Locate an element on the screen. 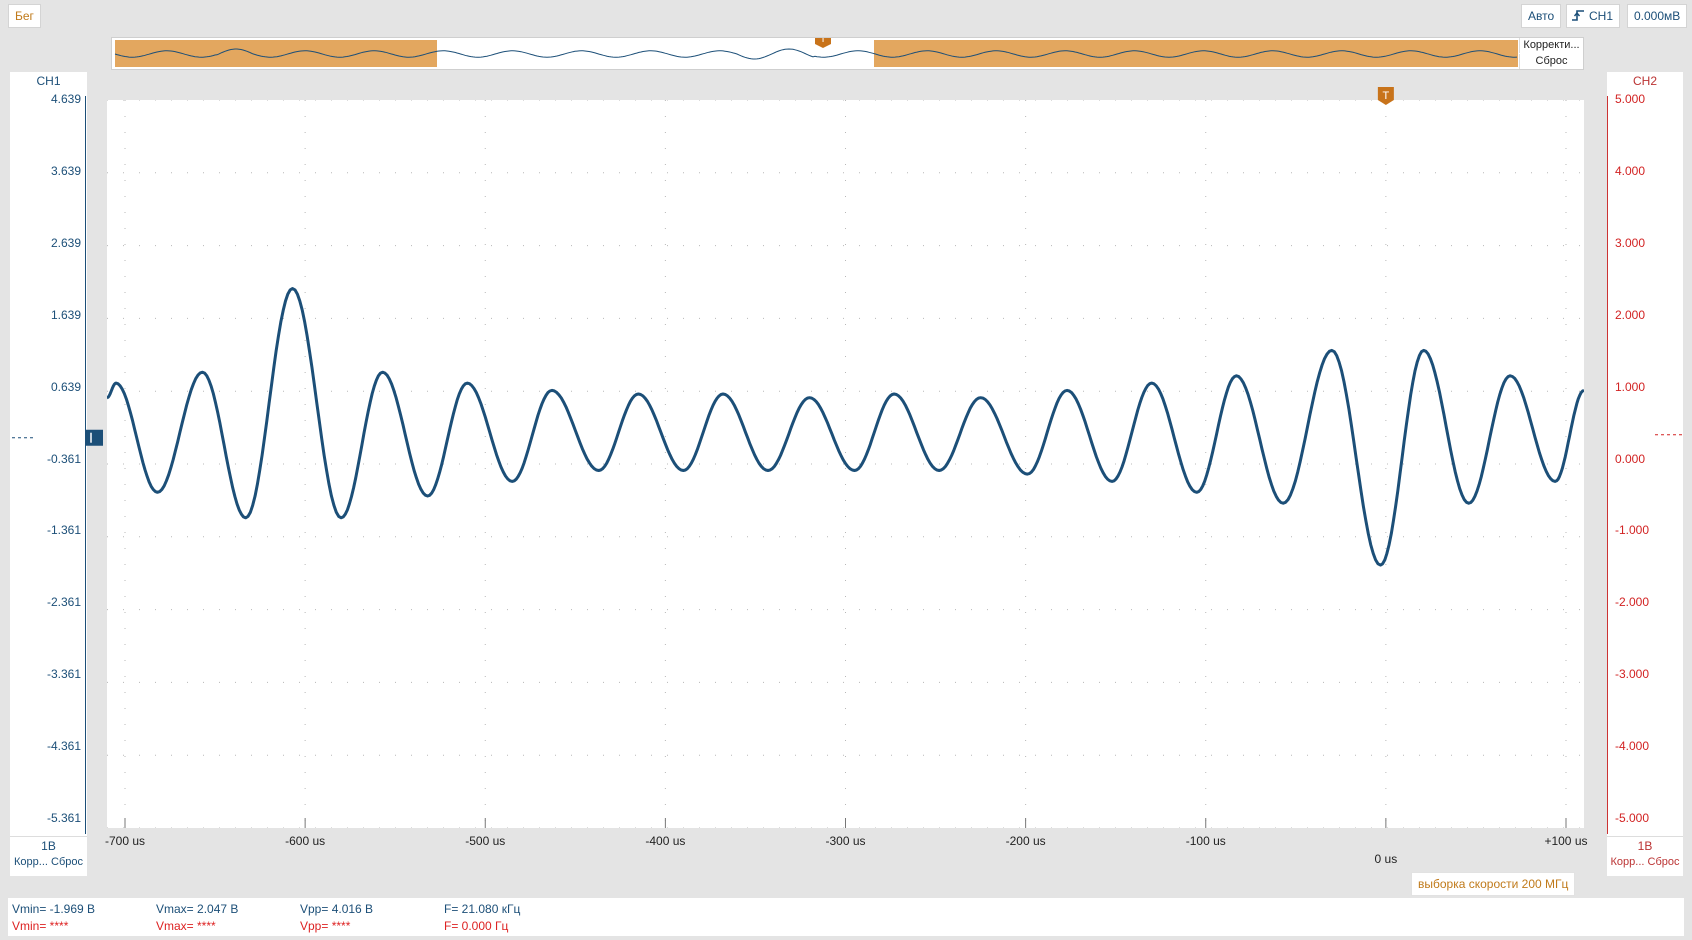  overview-trigger-marker: T is located at coordinates (823, 43).